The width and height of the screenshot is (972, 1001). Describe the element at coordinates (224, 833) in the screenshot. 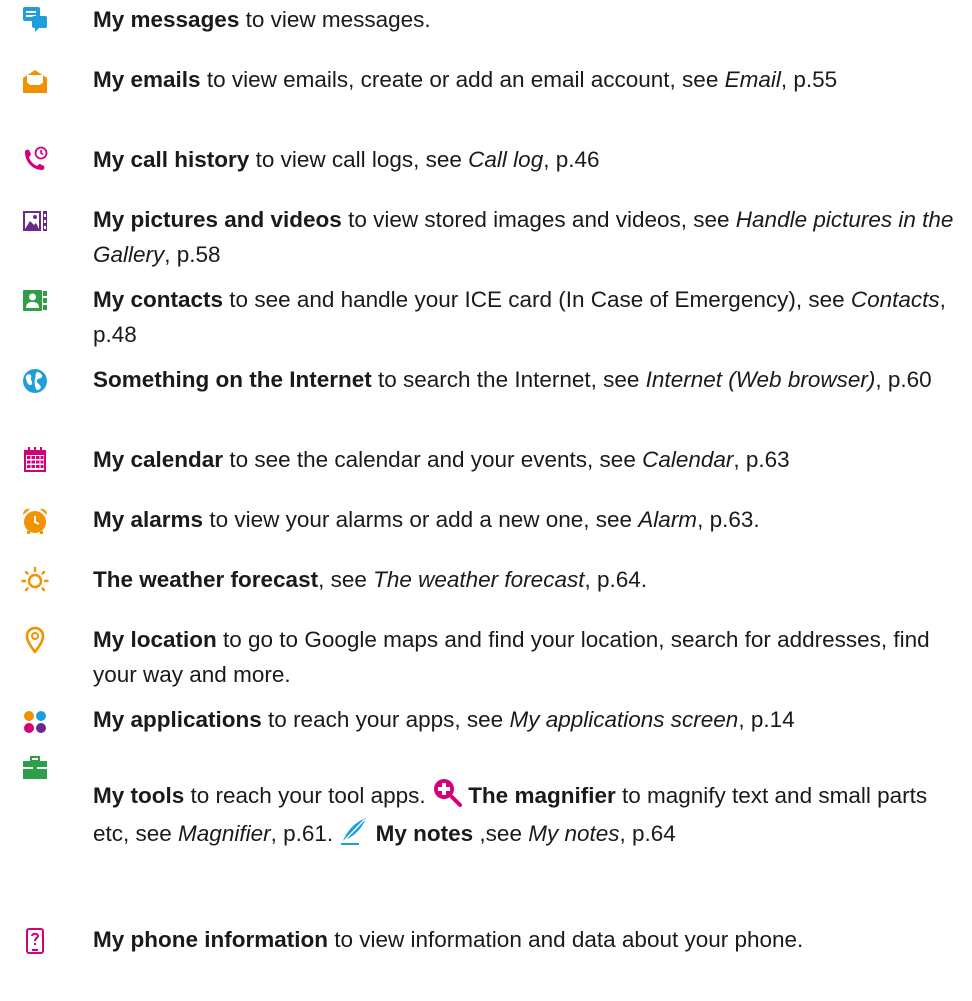

I see `page-reference: Magnifier` at that location.